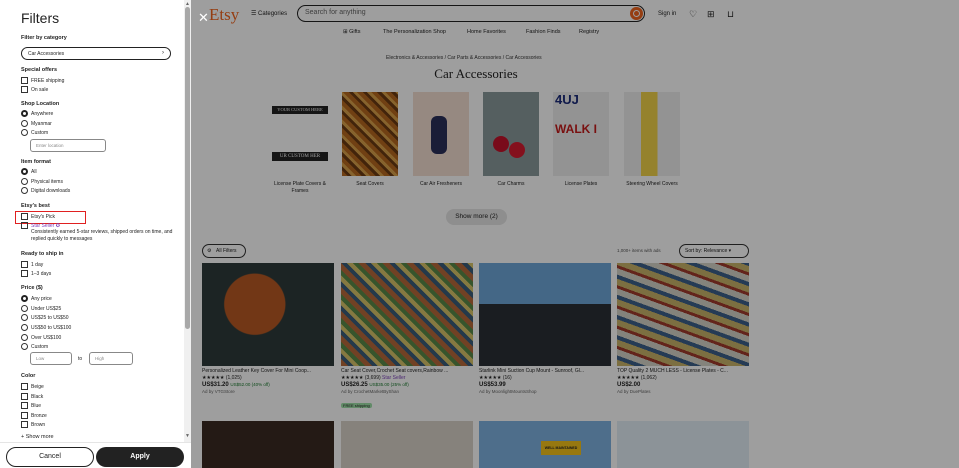 The image size is (959, 468). Describe the element at coordinates (51, 358) in the screenshot. I see `price-low-input: Low` at that location.